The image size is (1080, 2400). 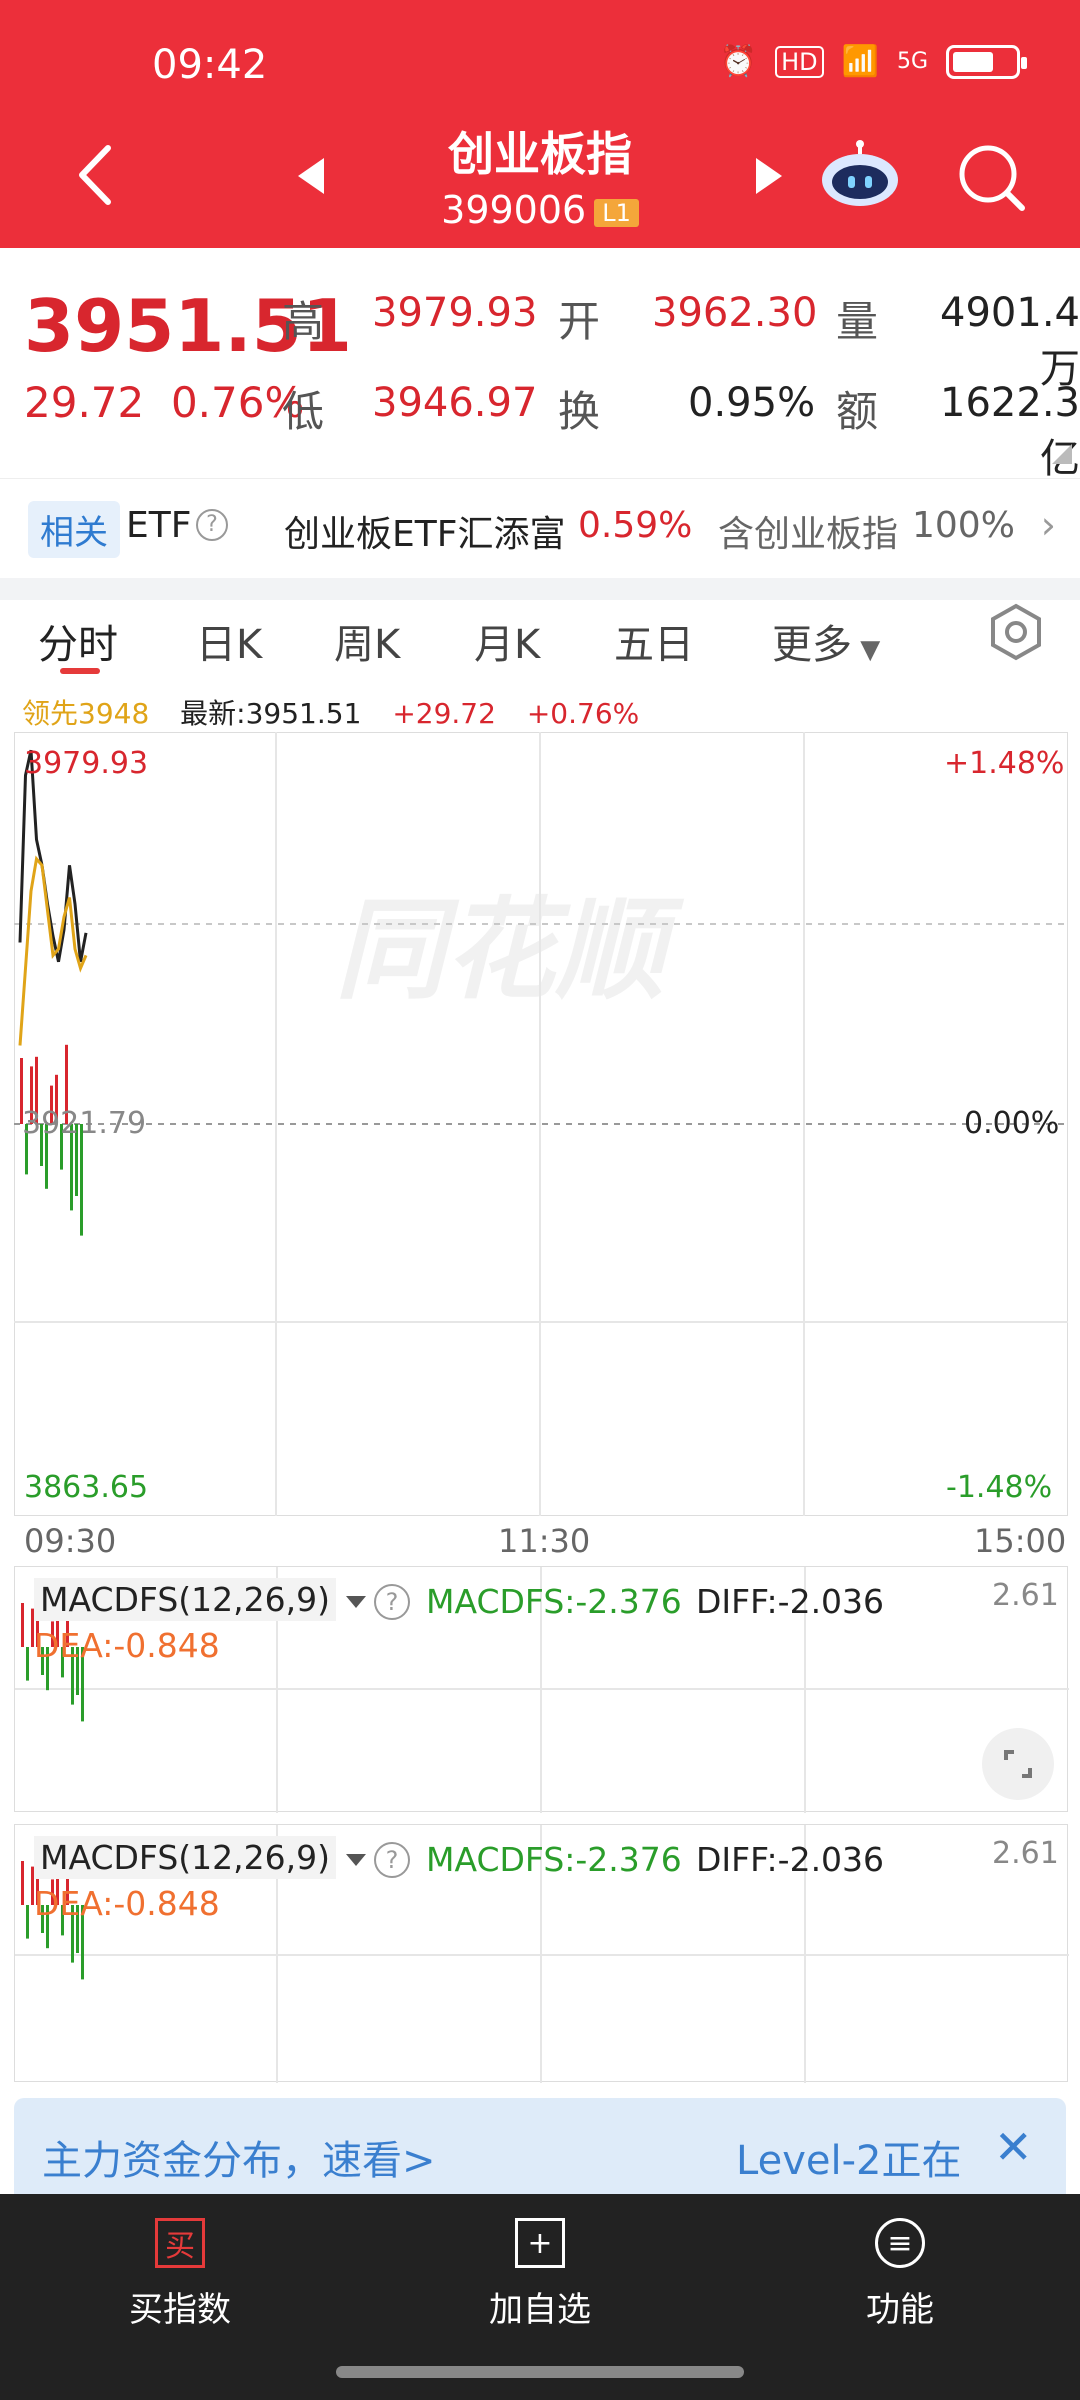 I want to click on functions-label: 功能, so click(x=900, y=2310).